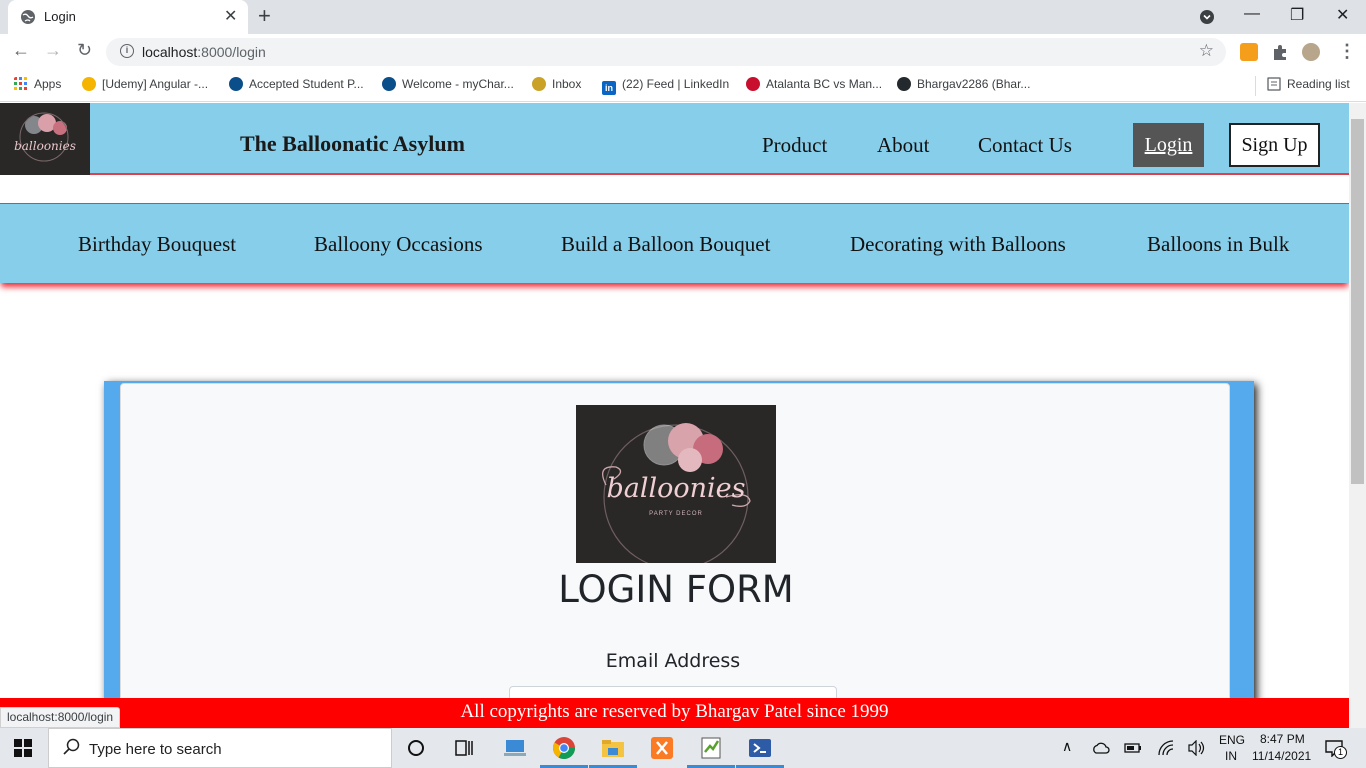 This screenshot has width=1366, height=768. What do you see at coordinates (60, 16) in the screenshot?
I see `tab-title: Login` at bounding box center [60, 16].